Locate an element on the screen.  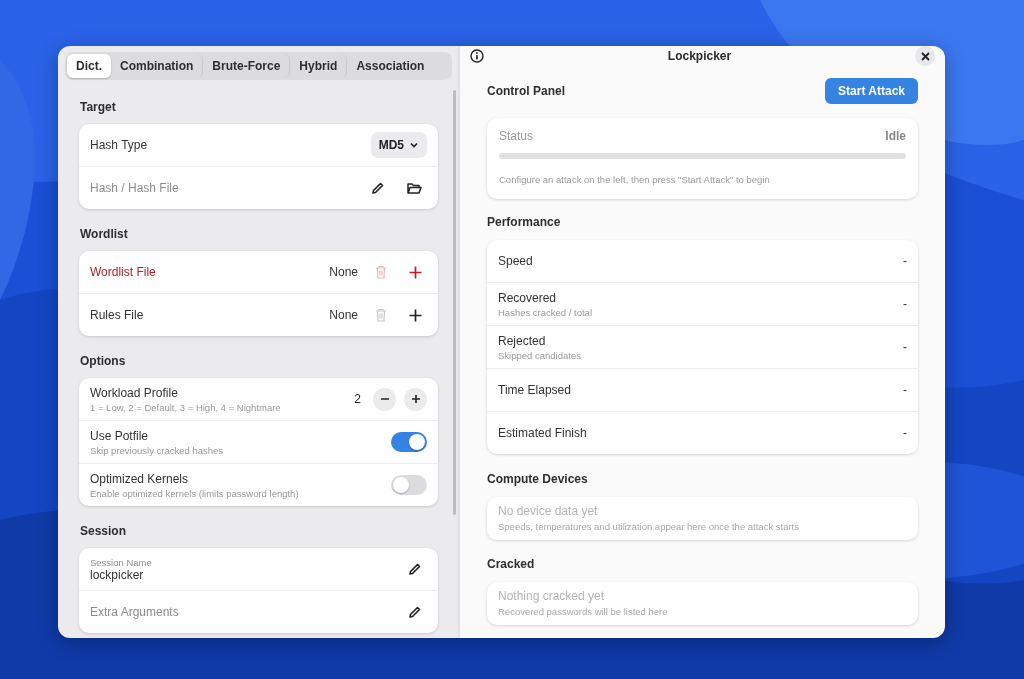
section-heading: Target is located at coordinates (98, 107).